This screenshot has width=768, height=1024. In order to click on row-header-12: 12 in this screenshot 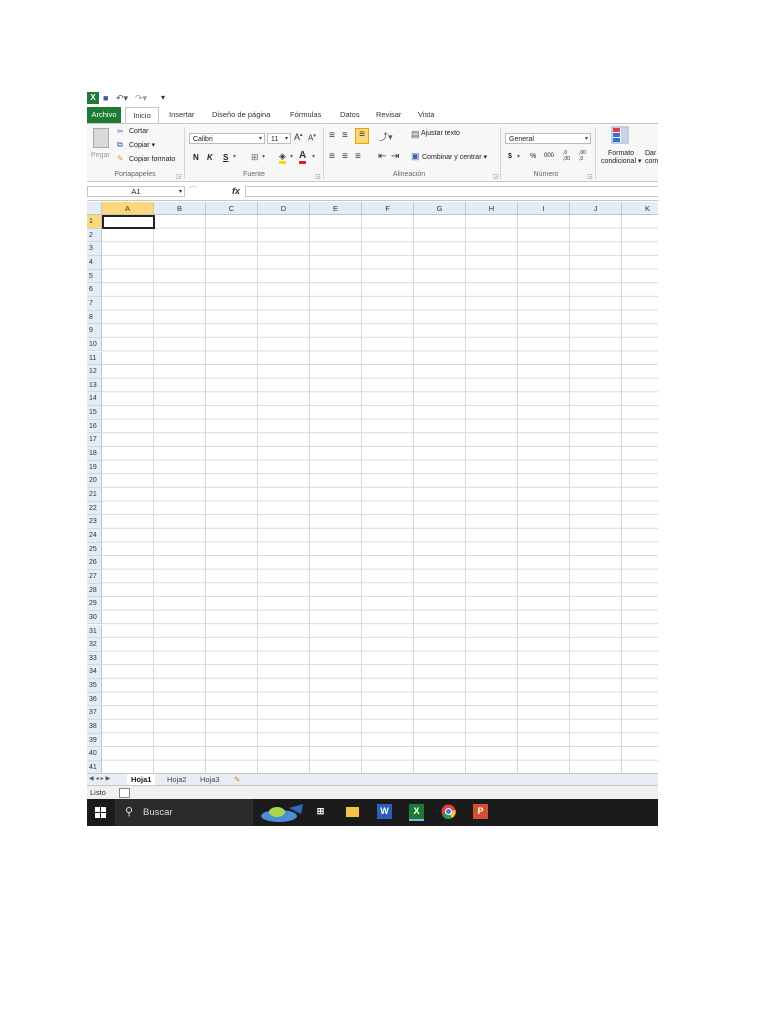, I will do `click(94, 372)`.